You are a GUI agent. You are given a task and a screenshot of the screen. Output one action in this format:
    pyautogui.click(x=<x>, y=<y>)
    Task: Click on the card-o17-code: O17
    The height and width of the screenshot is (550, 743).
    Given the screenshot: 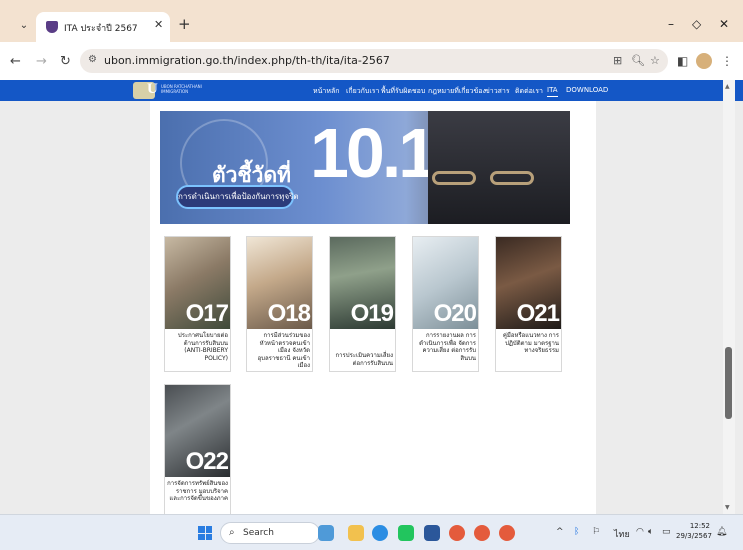 What is the action you would take?
    pyautogui.click(x=207, y=313)
    